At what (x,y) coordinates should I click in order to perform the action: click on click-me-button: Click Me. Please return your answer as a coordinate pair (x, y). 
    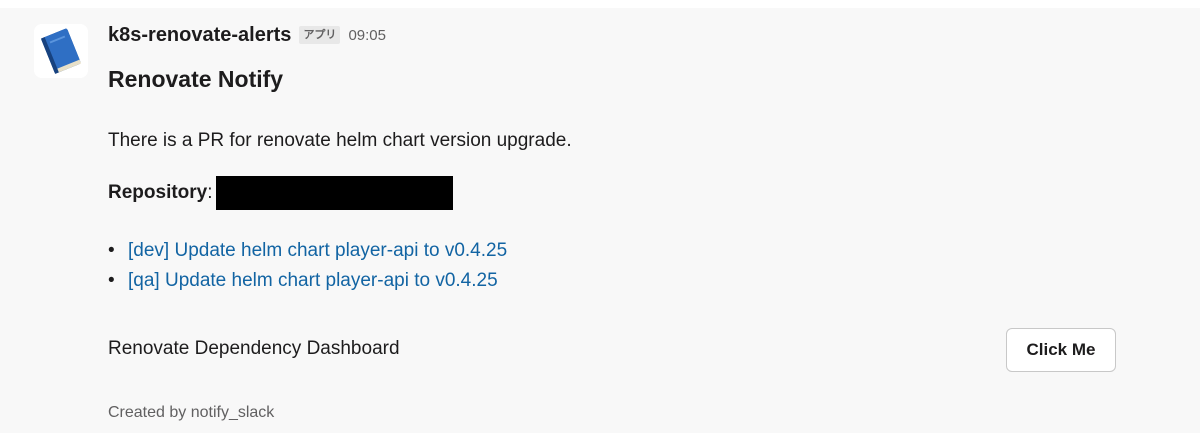
    Looking at the image, I should click on (1061, 350).